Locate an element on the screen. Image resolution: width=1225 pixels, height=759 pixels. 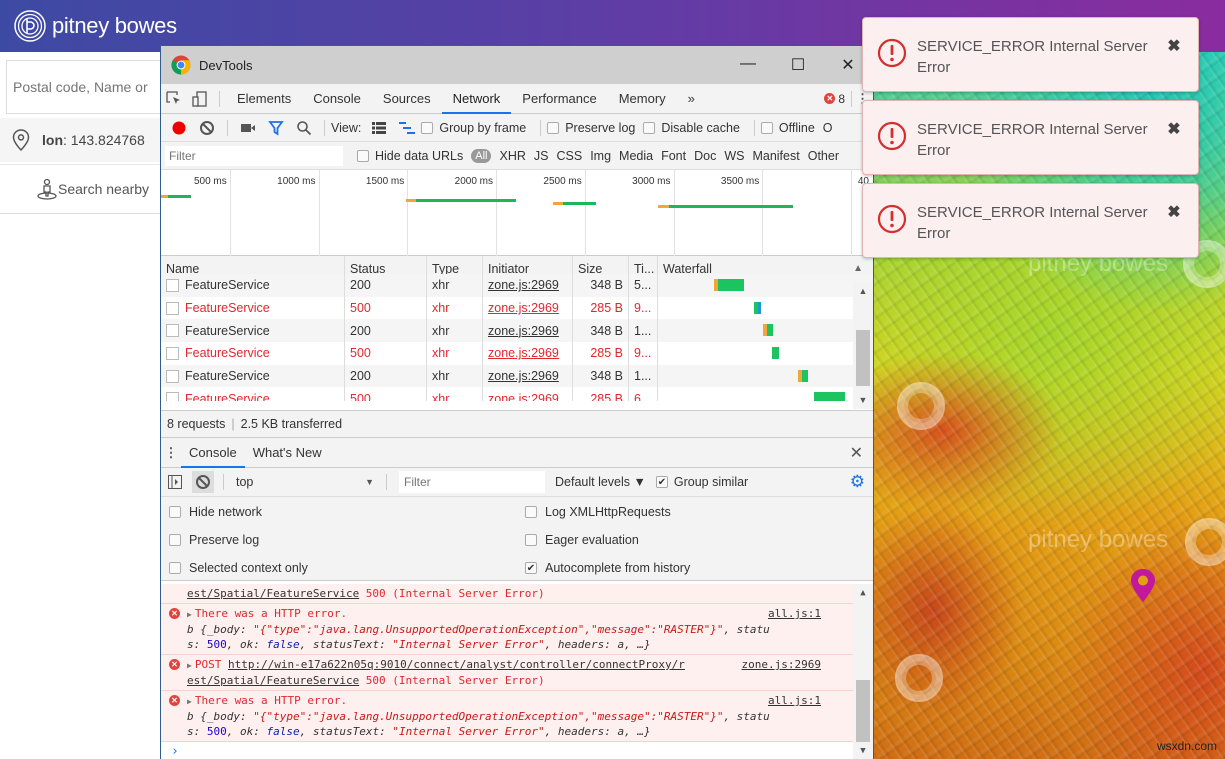
type-filter-doc: Doc is located at coordinates (705, 156).